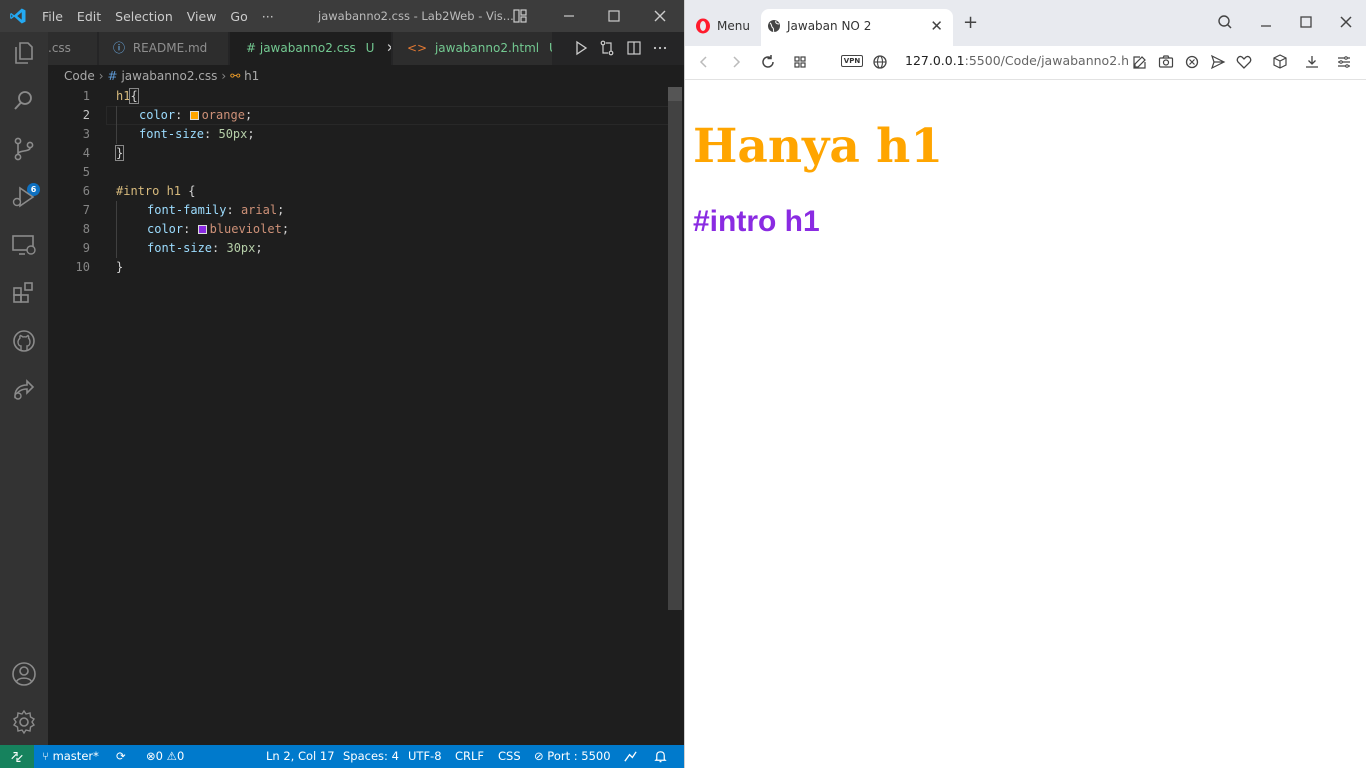 The width and height of the screenshot is (1366, 768). Describe the element at coordinates (70, 756) in the screenshot. I see `branch-indicator: ⑂ master*` at that location.